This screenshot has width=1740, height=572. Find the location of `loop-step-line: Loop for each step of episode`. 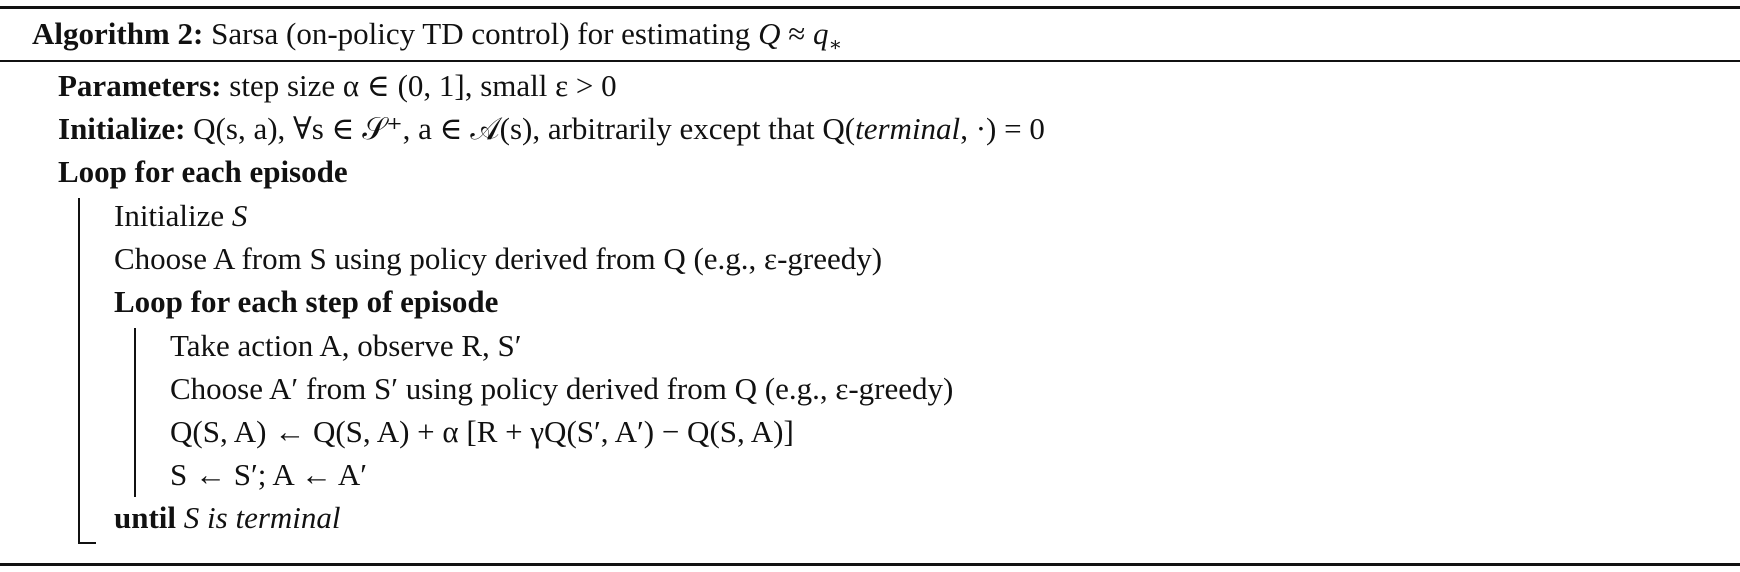

loop-step-line: Loop for each step of episode is located at coordinates (306, 301).